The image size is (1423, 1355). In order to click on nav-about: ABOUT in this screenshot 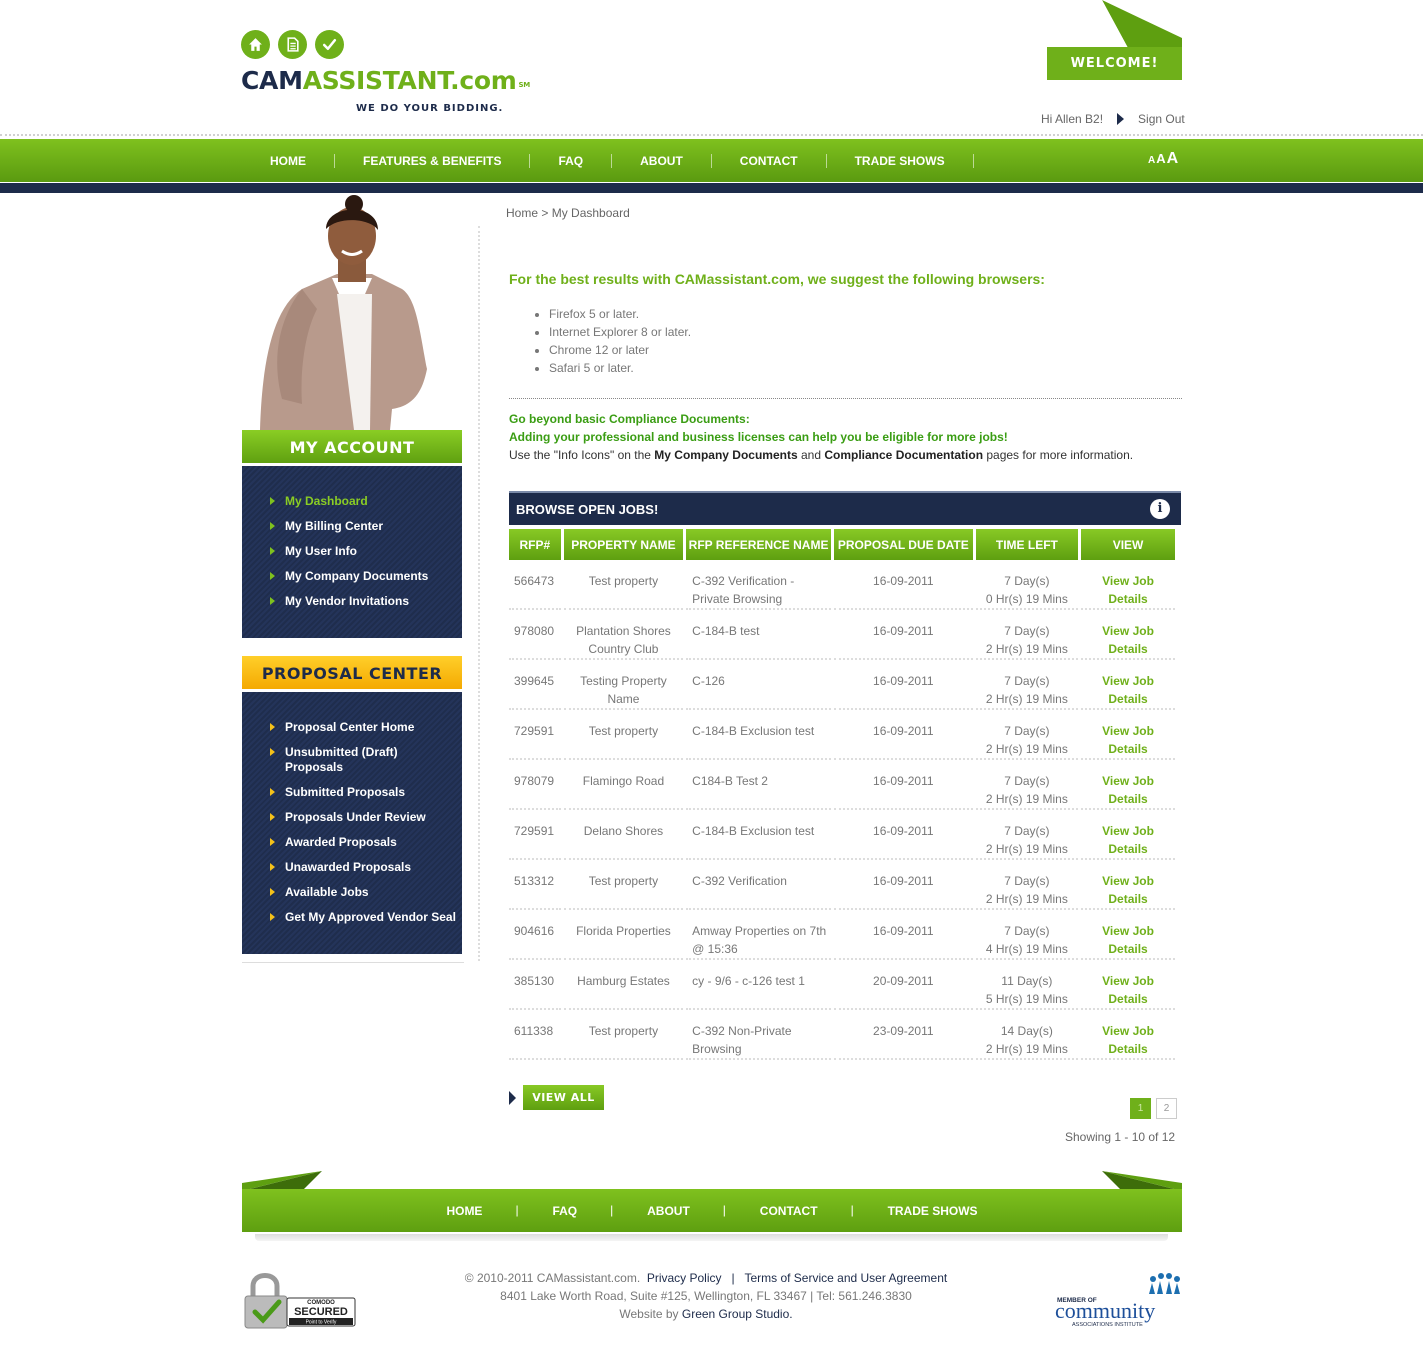, I will do `click(662, 160)`.